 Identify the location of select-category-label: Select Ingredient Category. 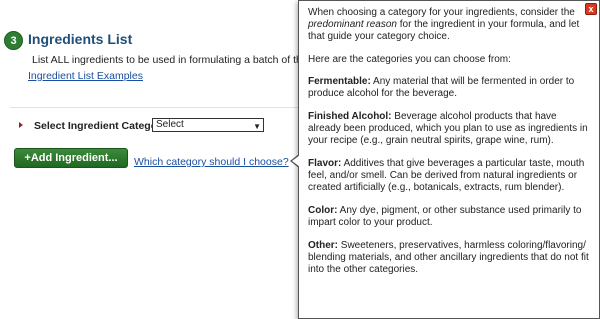
(101, 126).